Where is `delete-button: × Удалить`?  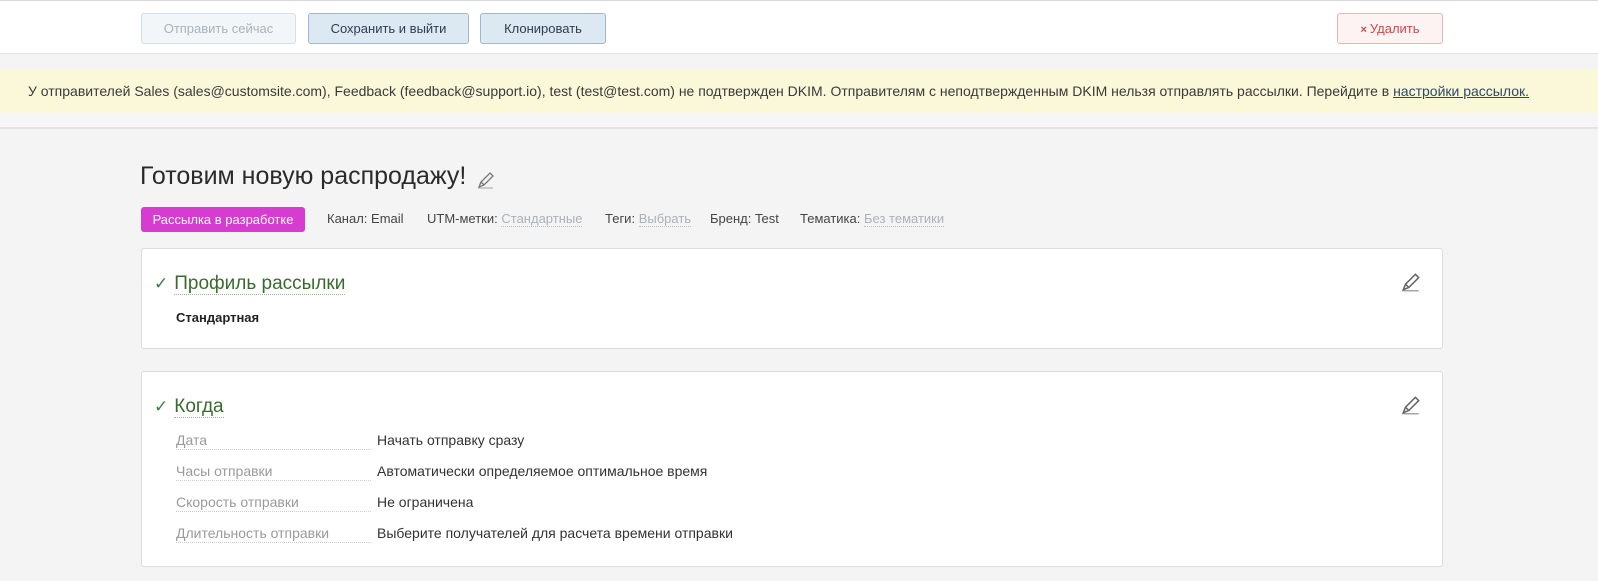
delete-button: × Удалить is located at coordinates (1390, 28).